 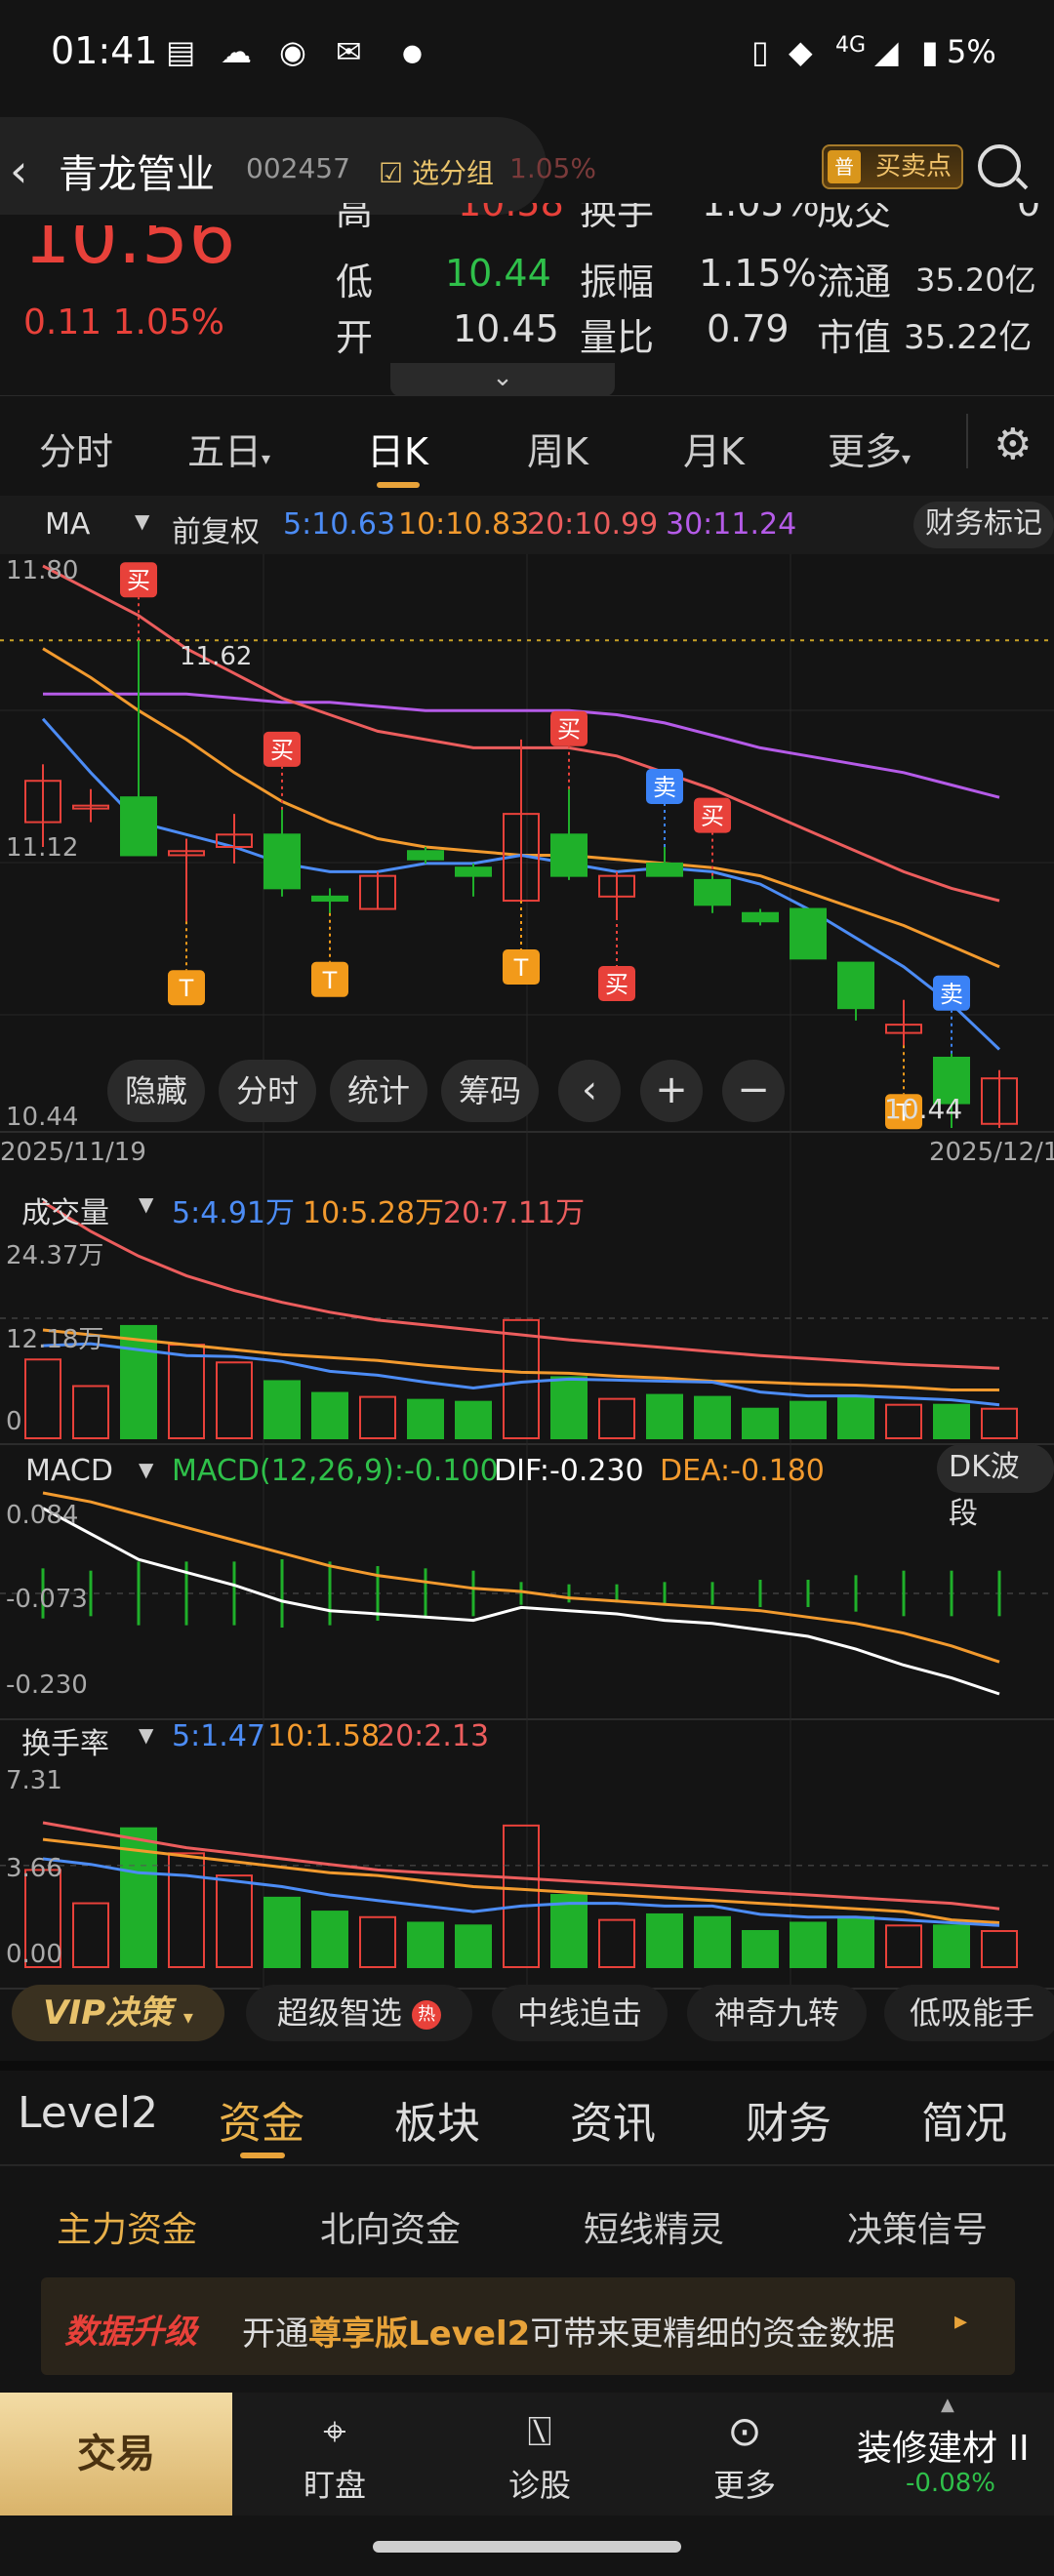 I want to click on zoom-in-icon: +, so click(x=671, y=1091).